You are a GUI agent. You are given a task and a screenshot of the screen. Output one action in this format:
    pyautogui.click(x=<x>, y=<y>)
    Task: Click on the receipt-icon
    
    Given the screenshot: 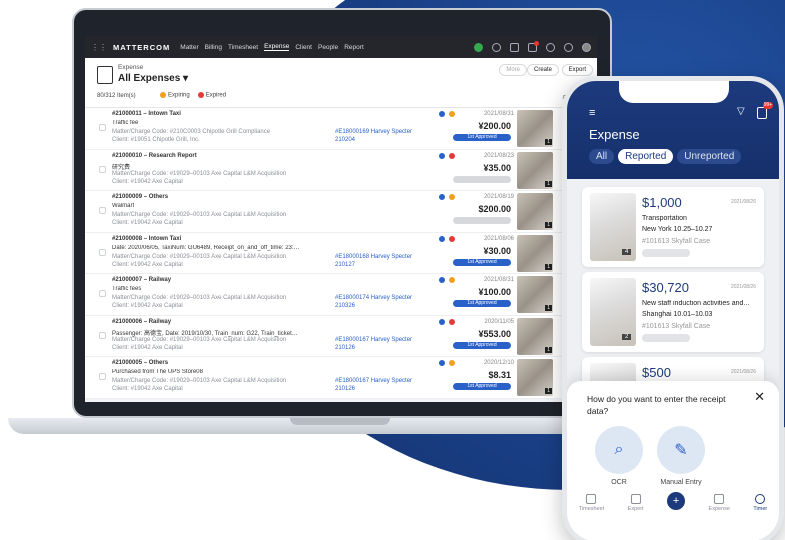 What is the action you would take?
    pyautogui.click(x=719, y=499)
    